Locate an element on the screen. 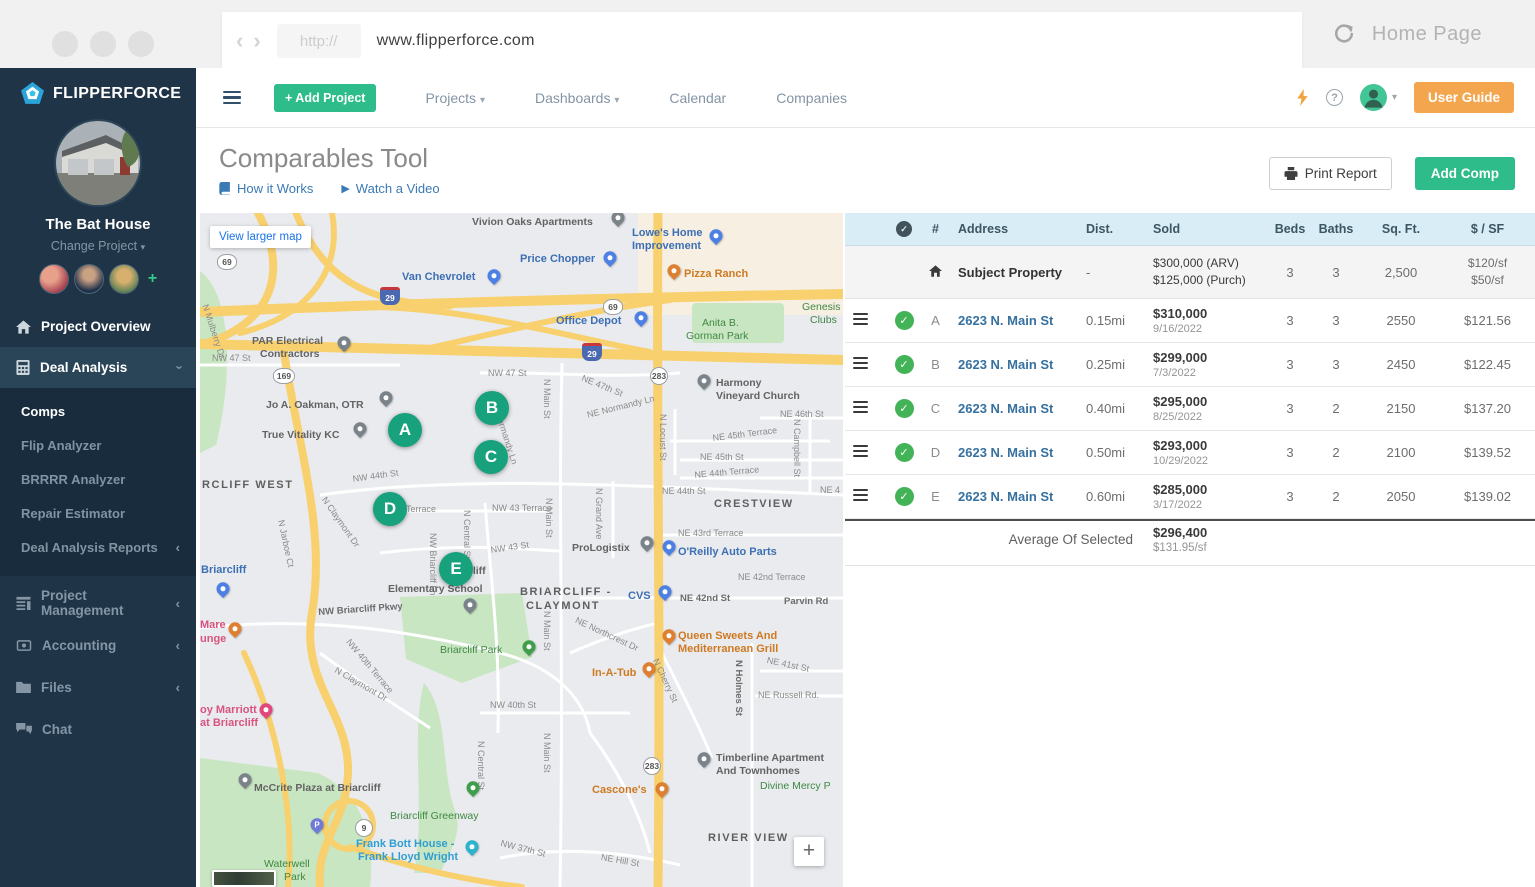 Image resolution: width=1535 pixels, height=887 pixels. map-label: Jo A. Oakman, OTR is located at coordinates (315, 405).